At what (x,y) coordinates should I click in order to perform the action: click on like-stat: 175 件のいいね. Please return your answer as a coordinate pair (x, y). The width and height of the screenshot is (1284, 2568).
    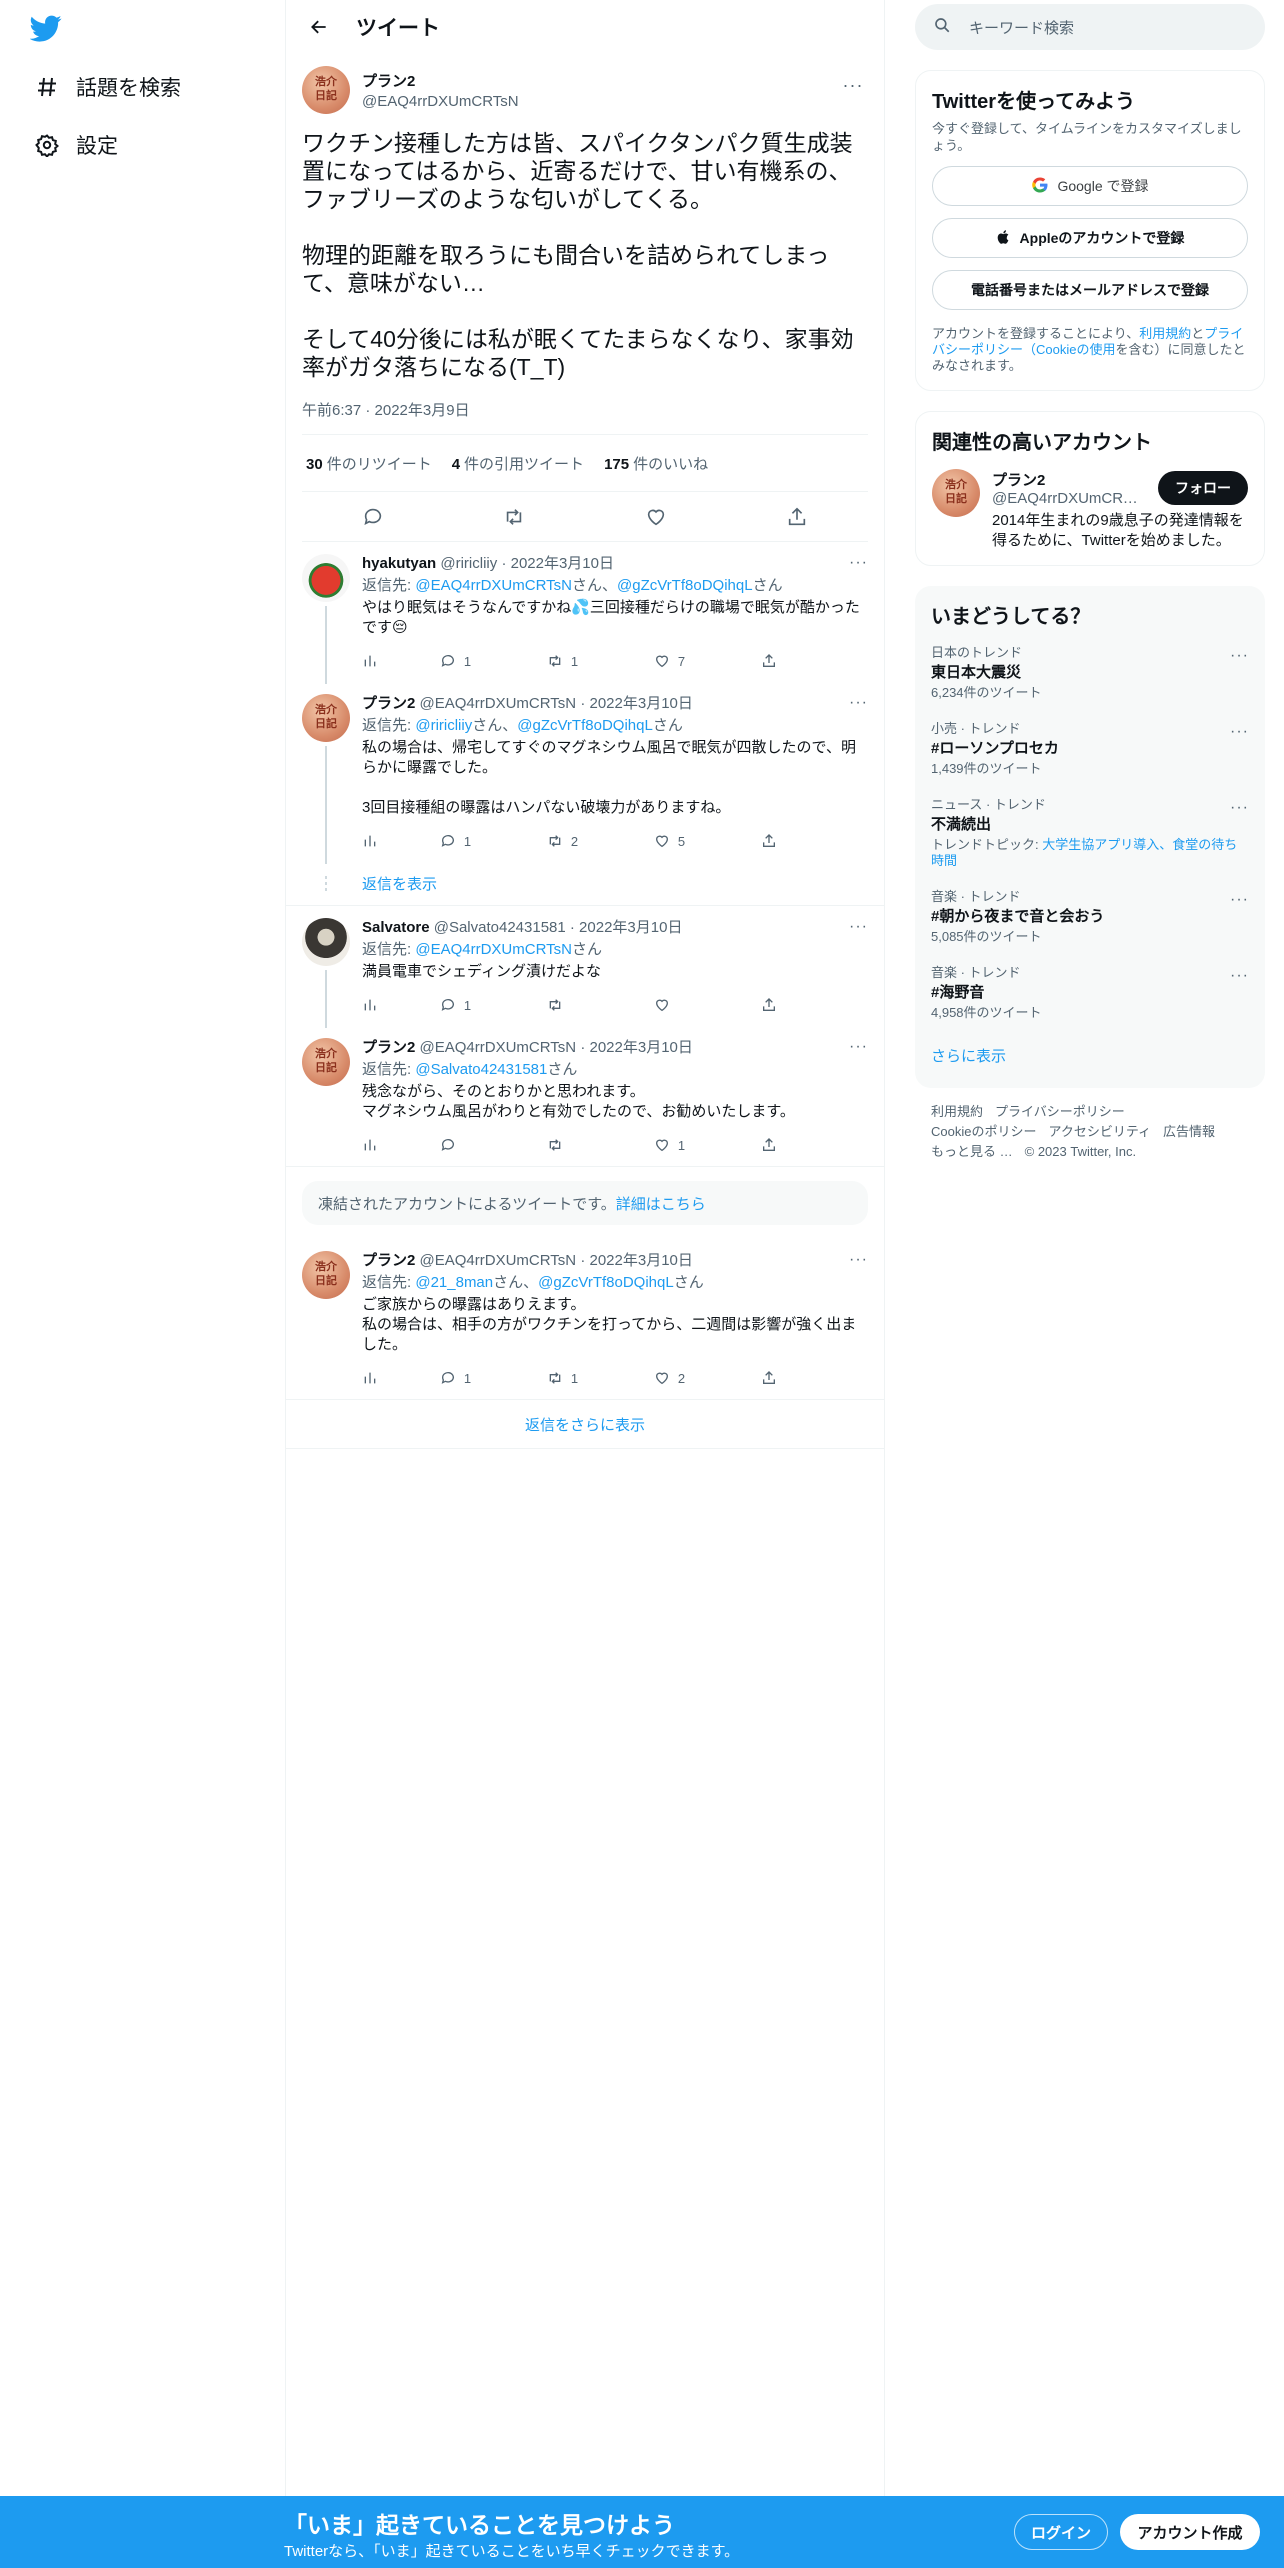
    Looking at the image, I should click on (656, 463).